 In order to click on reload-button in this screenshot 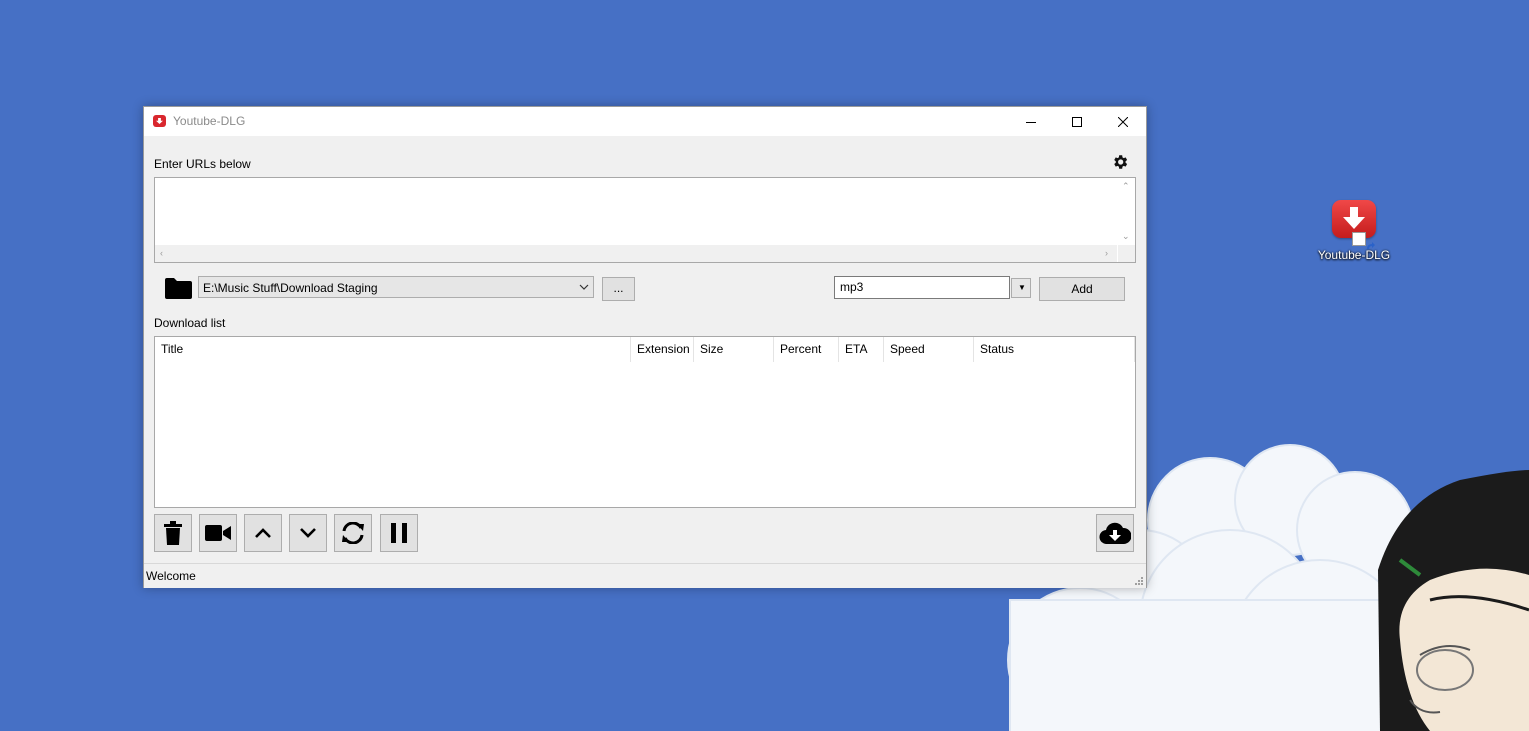, I will do `click(353, 533)`.